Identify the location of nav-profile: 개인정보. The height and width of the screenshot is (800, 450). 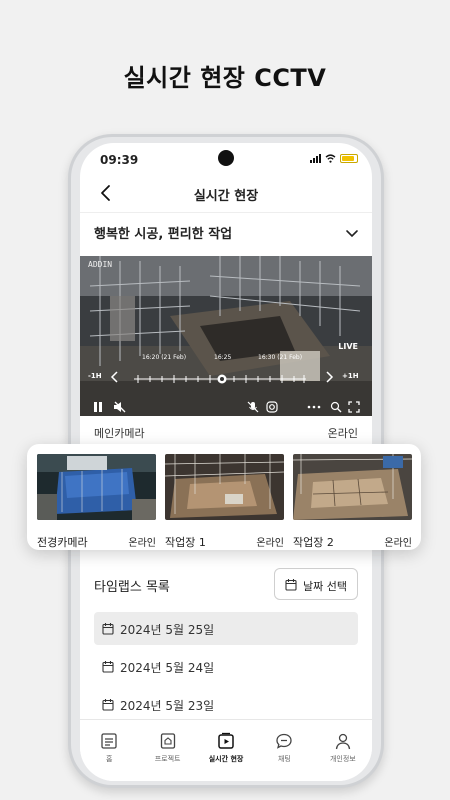
(343, 750).